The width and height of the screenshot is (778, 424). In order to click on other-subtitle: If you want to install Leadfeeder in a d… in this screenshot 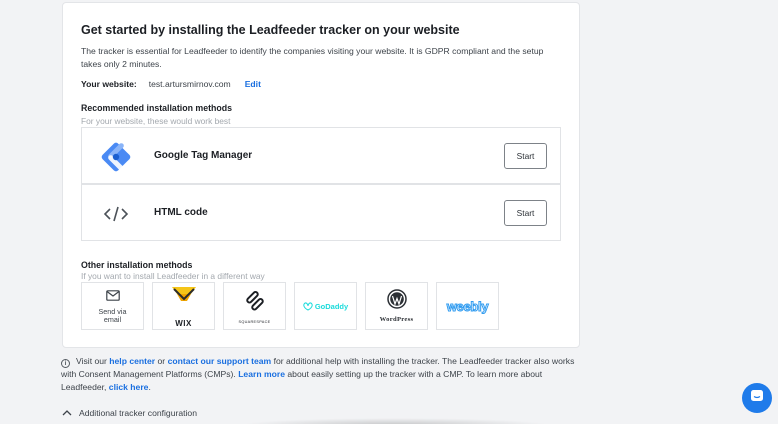, I will do `click(173, 276)`.